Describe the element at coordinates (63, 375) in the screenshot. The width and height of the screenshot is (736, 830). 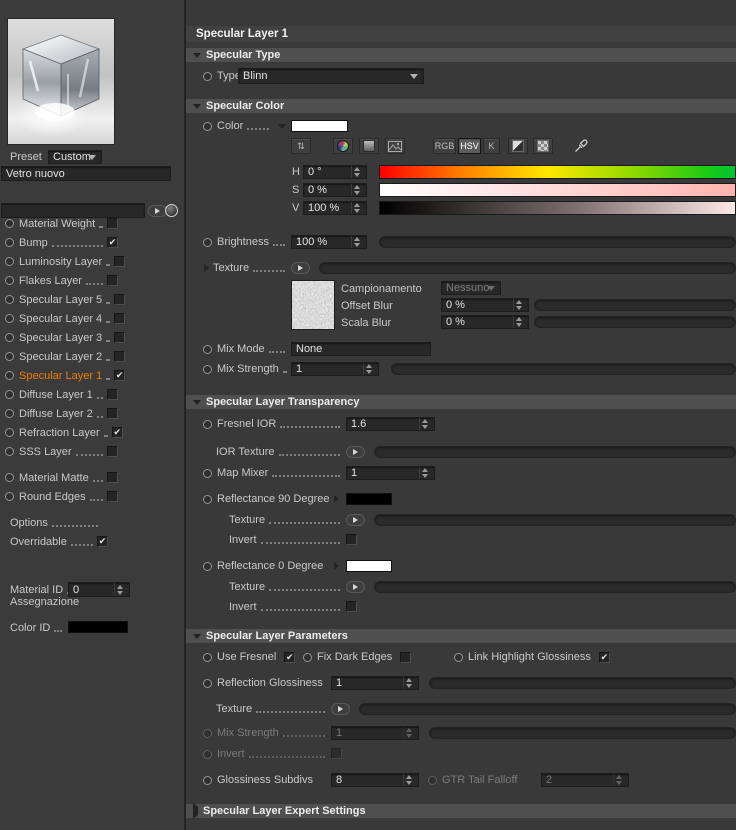
I see `channel-specular-layer-1-selected: Specular Layer 1 ✔` at that location.